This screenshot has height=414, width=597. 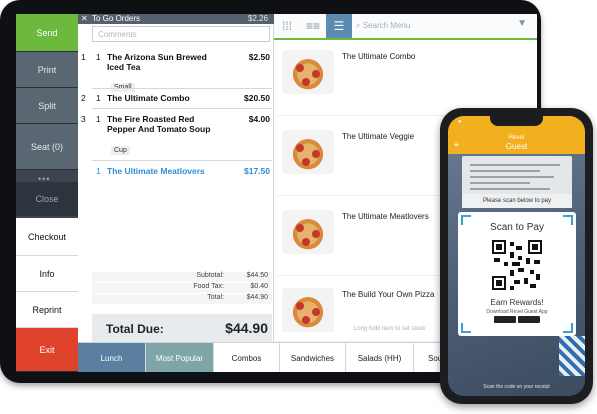 What do you see at coordinates (516, 387) in the screenshot?
I see `scan-instruction: Scan the code on your receipt` at bounding box center [516, 387].